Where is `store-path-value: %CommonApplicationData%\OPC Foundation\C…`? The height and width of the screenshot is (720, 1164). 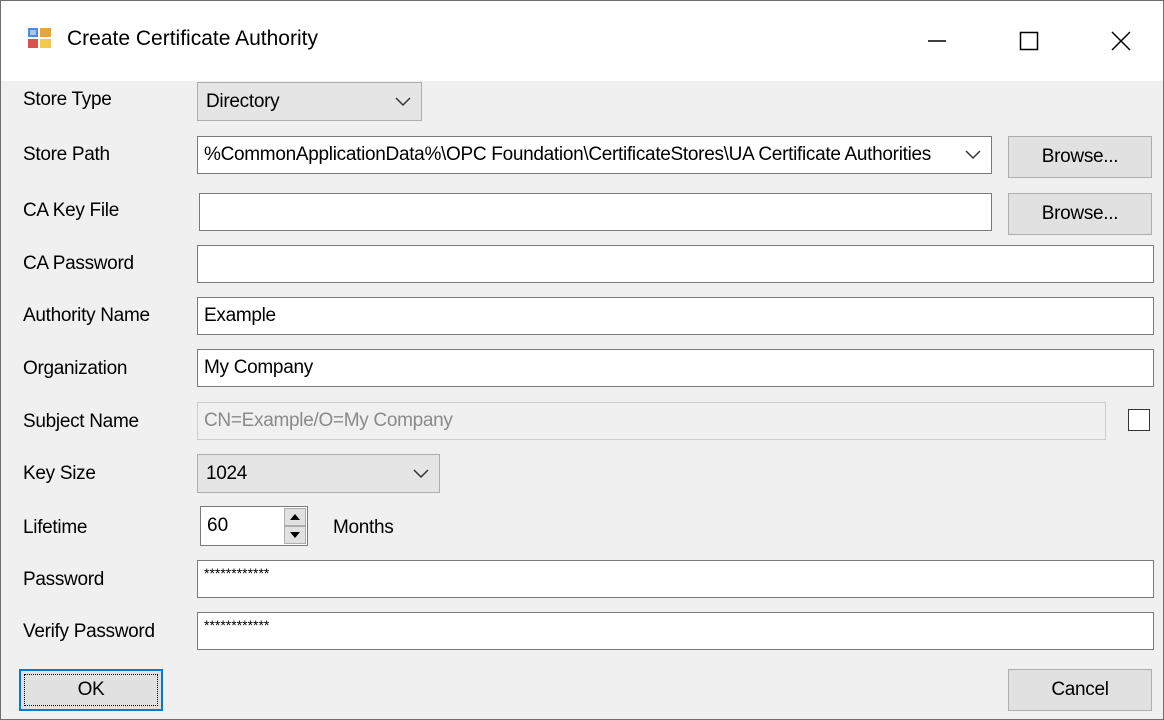
store-path-value: %CommonApplicationData%\OPC Foundation\C… is located at coordinates (568, 154).